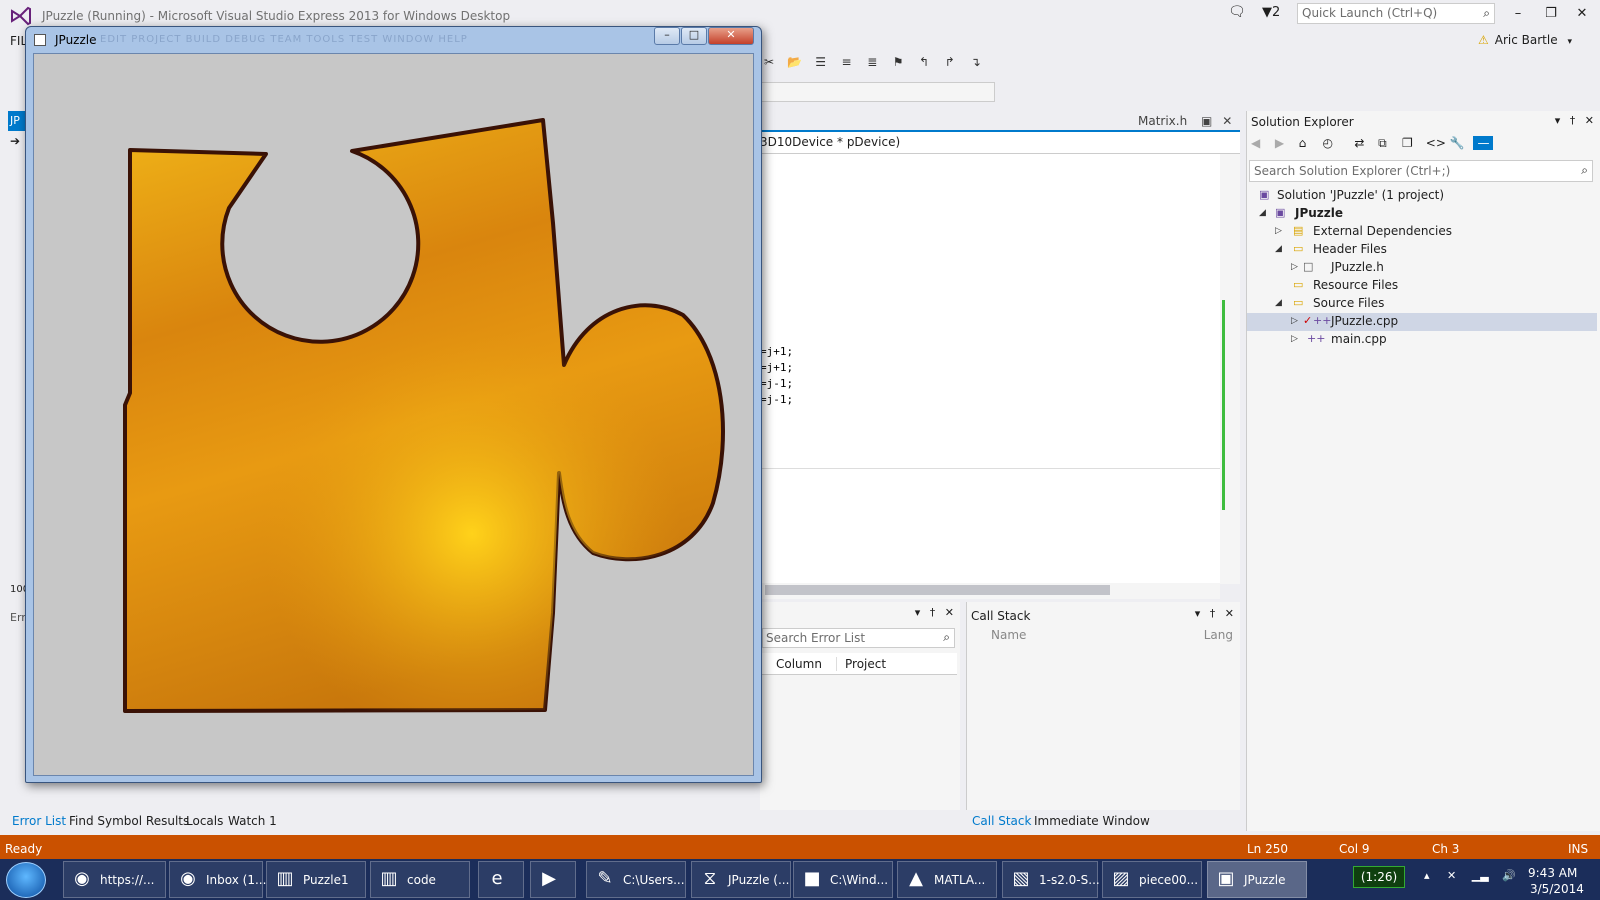 The width and height of the screenshot is (1600, 900). Describe the element at coordinates (1483, 143) in the screenshot. I see `preview-icon: —` at that location.